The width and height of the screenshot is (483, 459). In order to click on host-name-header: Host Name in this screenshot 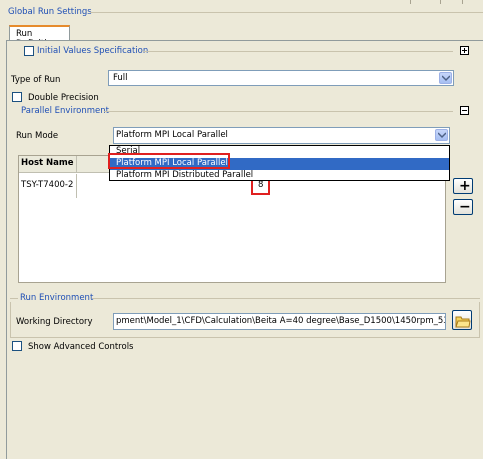, I will do `click(47, 163)`.